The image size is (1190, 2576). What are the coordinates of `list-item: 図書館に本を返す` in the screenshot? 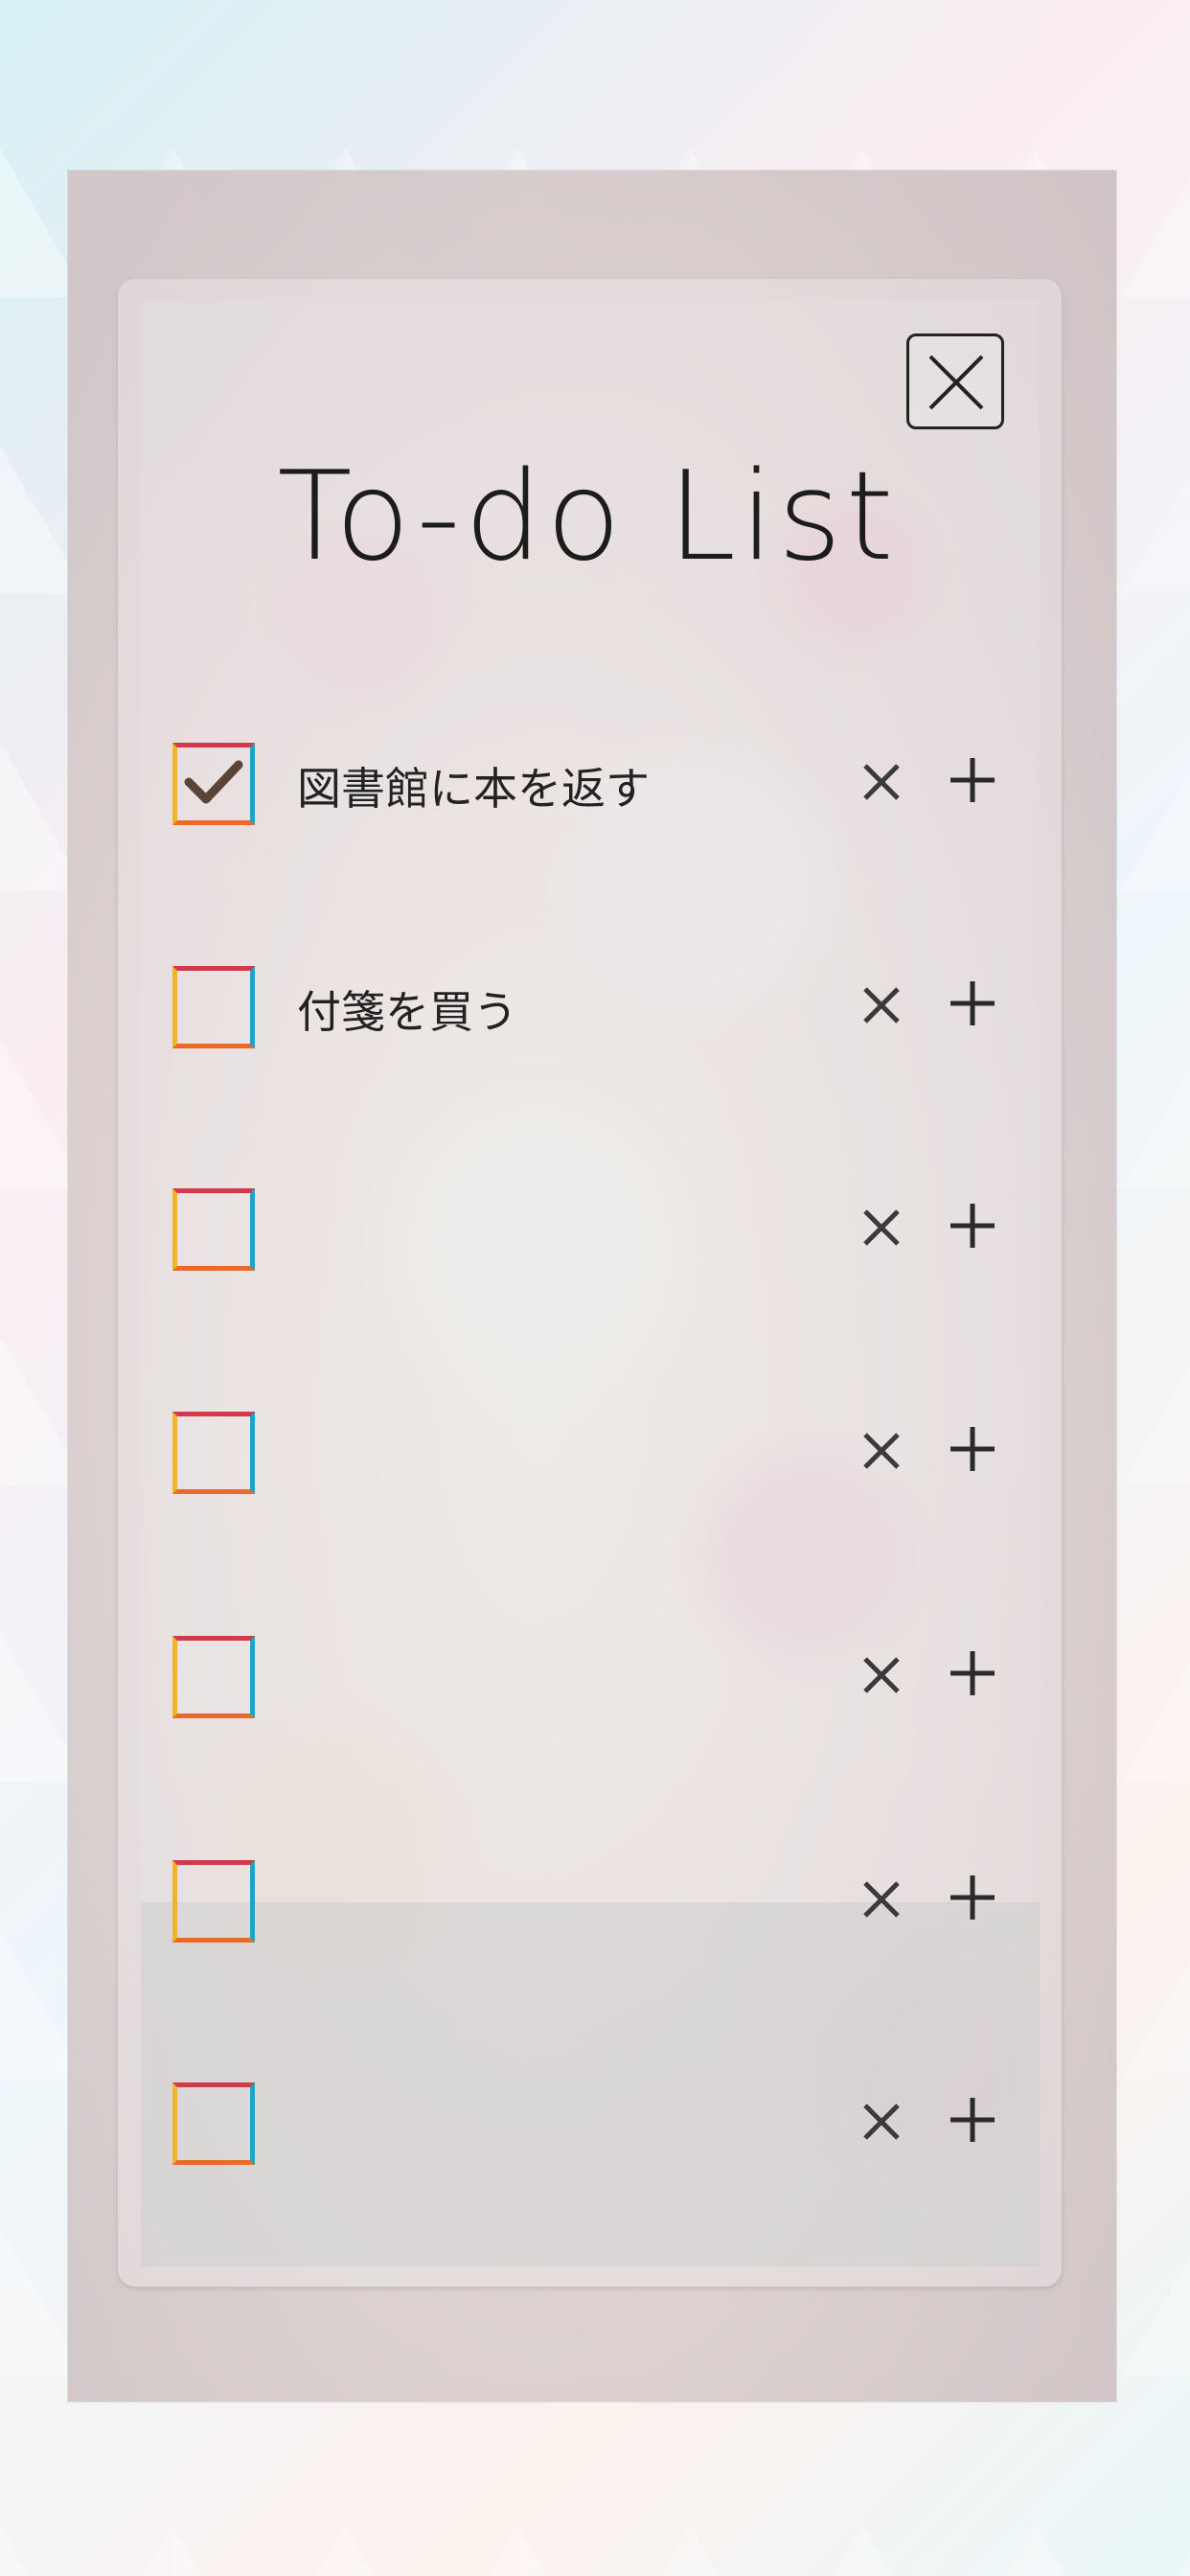 It's located at (595, 781).